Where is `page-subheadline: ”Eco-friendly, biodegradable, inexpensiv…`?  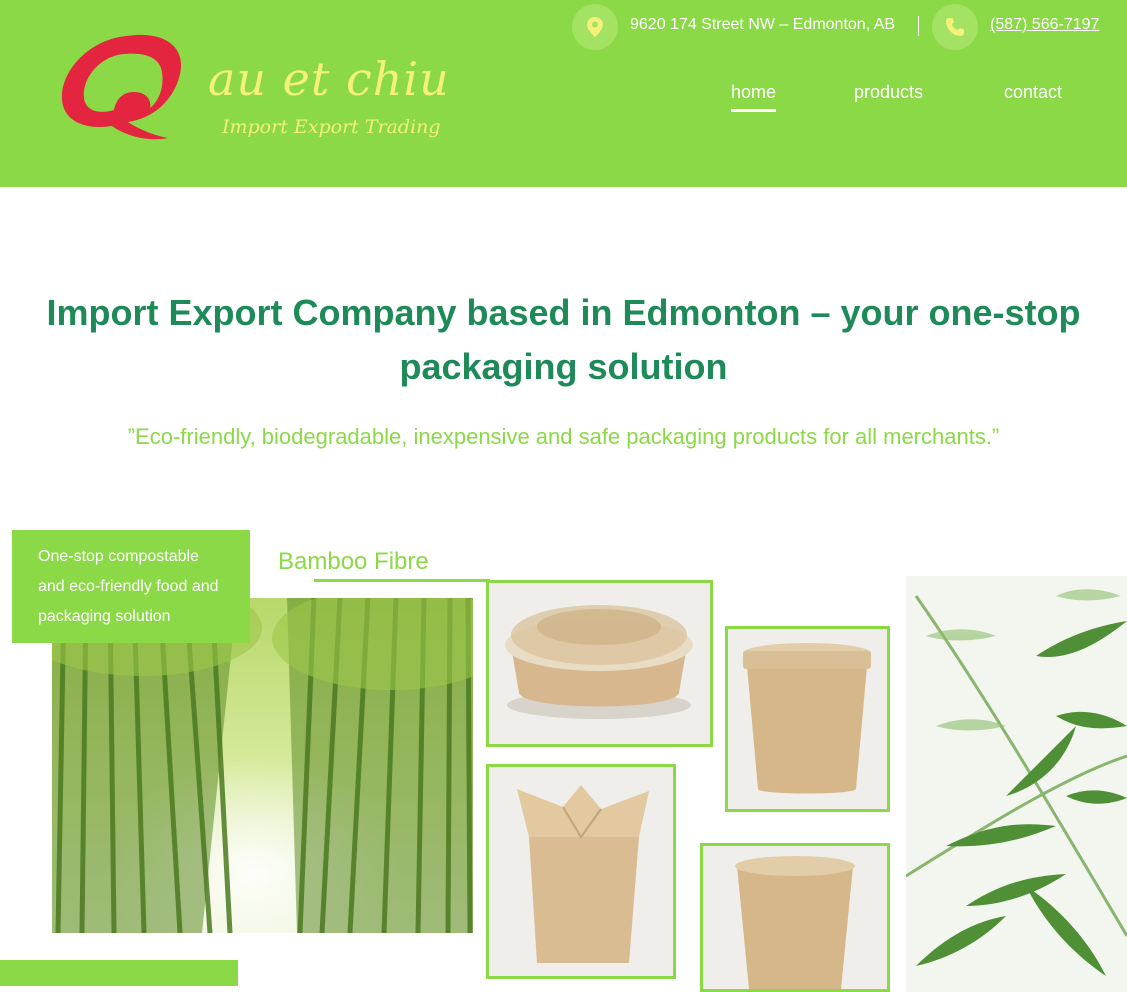 page-subheadline: ”Eco-friendly, biodegradable, inexpensiv… is located at coordinates (563, 436).